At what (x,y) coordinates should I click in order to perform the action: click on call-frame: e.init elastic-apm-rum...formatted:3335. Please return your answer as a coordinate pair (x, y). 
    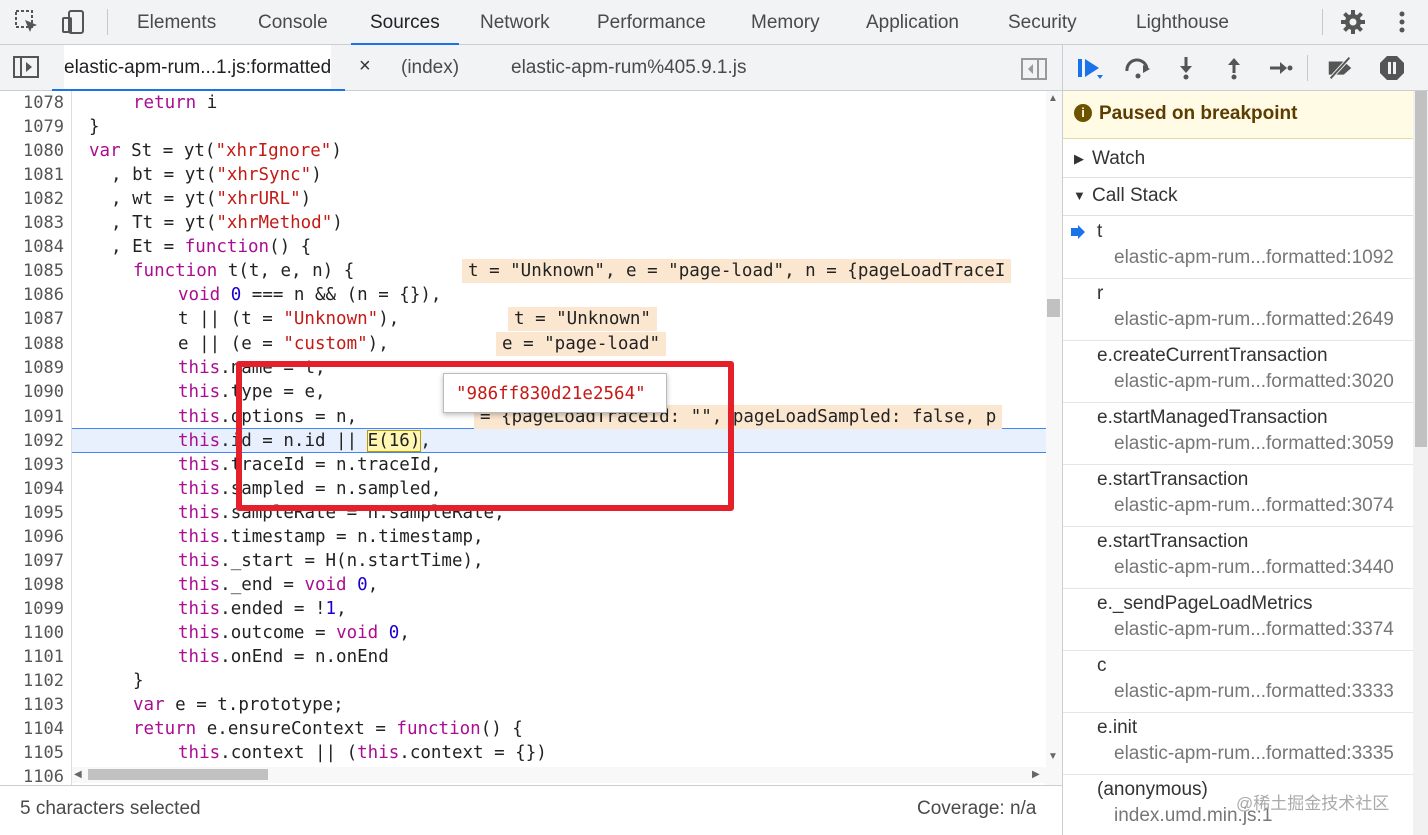
    Looking at the image, I should click on (1238, 744).